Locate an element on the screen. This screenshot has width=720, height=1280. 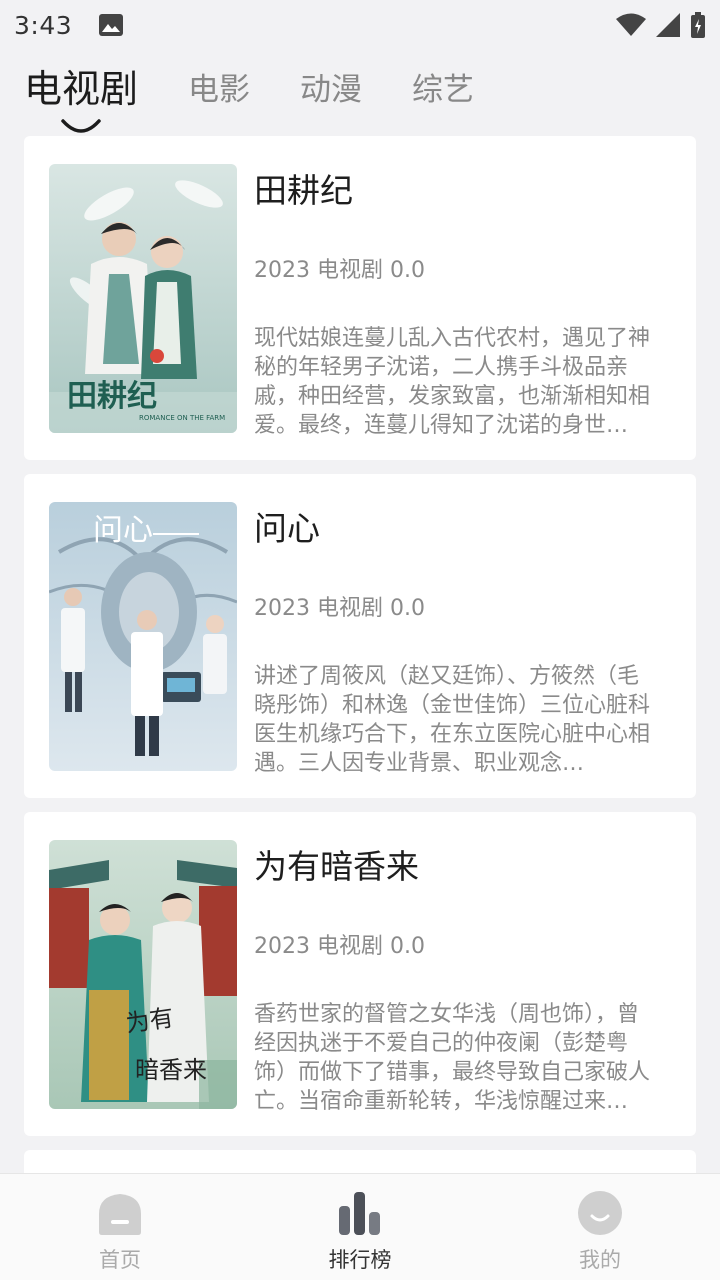
nav-label: 我的 is located at coordinates (600, 1260).